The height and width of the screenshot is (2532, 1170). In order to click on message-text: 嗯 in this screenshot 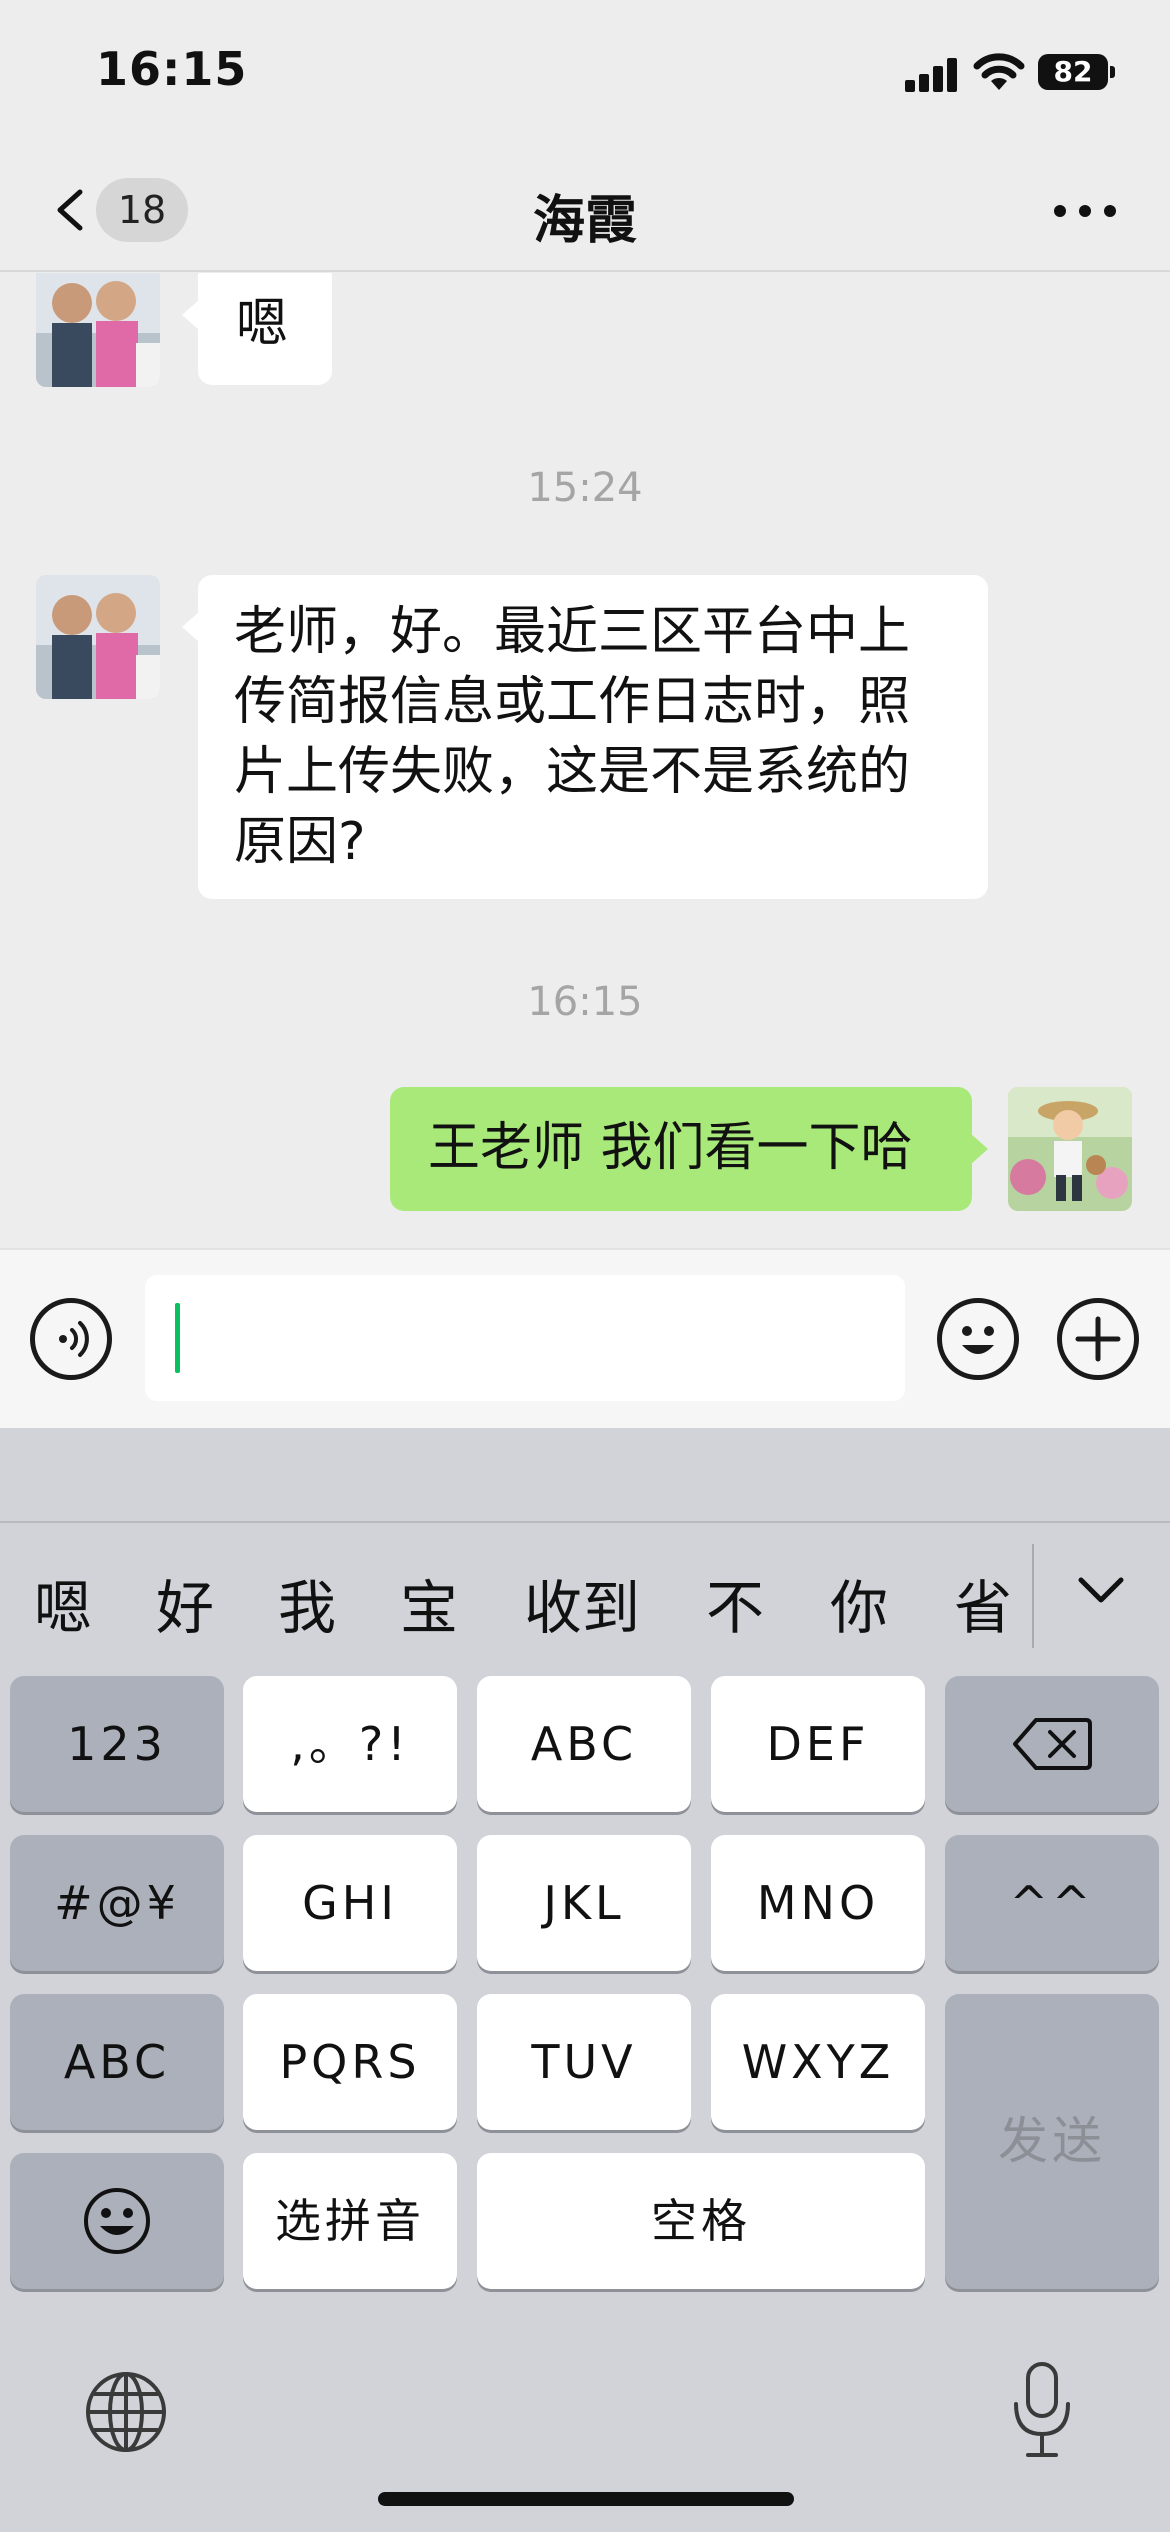, I will do `click(262, 324)`.